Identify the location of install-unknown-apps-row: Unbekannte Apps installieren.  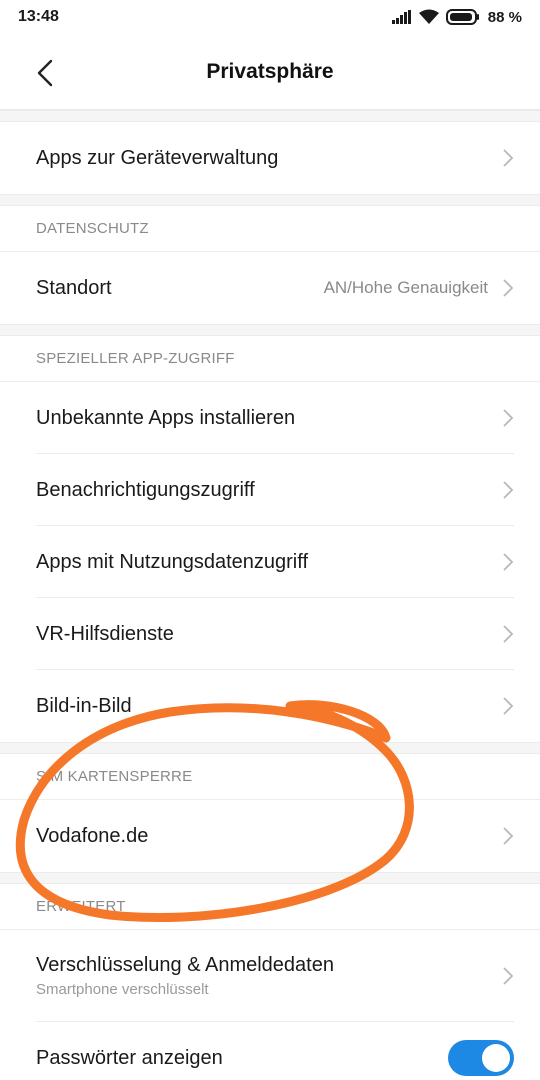
(270, 418).